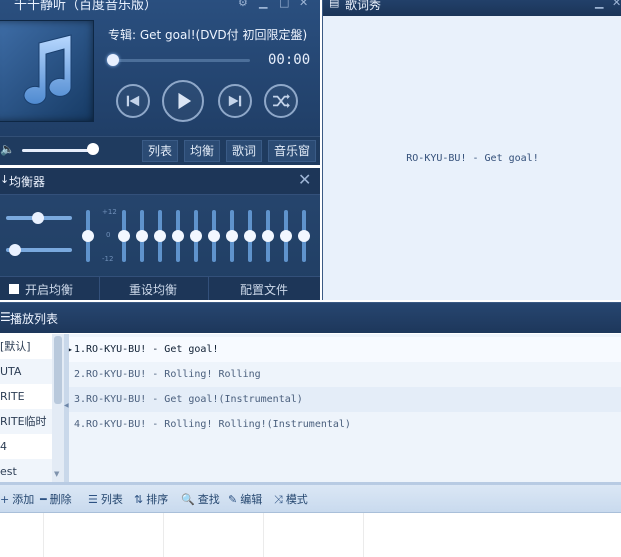  Describe the element at coordinates (47, 71) in the screenshot. I see `album-art` at that location.